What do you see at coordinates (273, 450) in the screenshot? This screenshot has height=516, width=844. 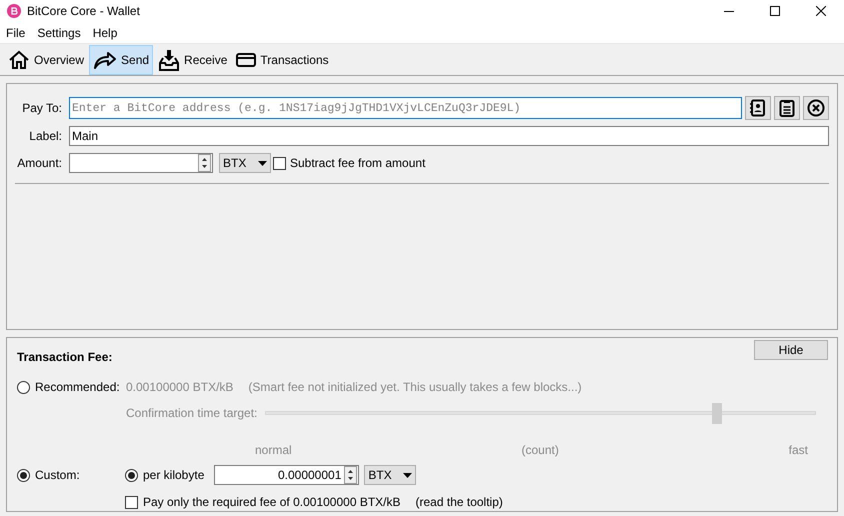 I see `slider-tick-label: normal` at bounding box center [273, 450].